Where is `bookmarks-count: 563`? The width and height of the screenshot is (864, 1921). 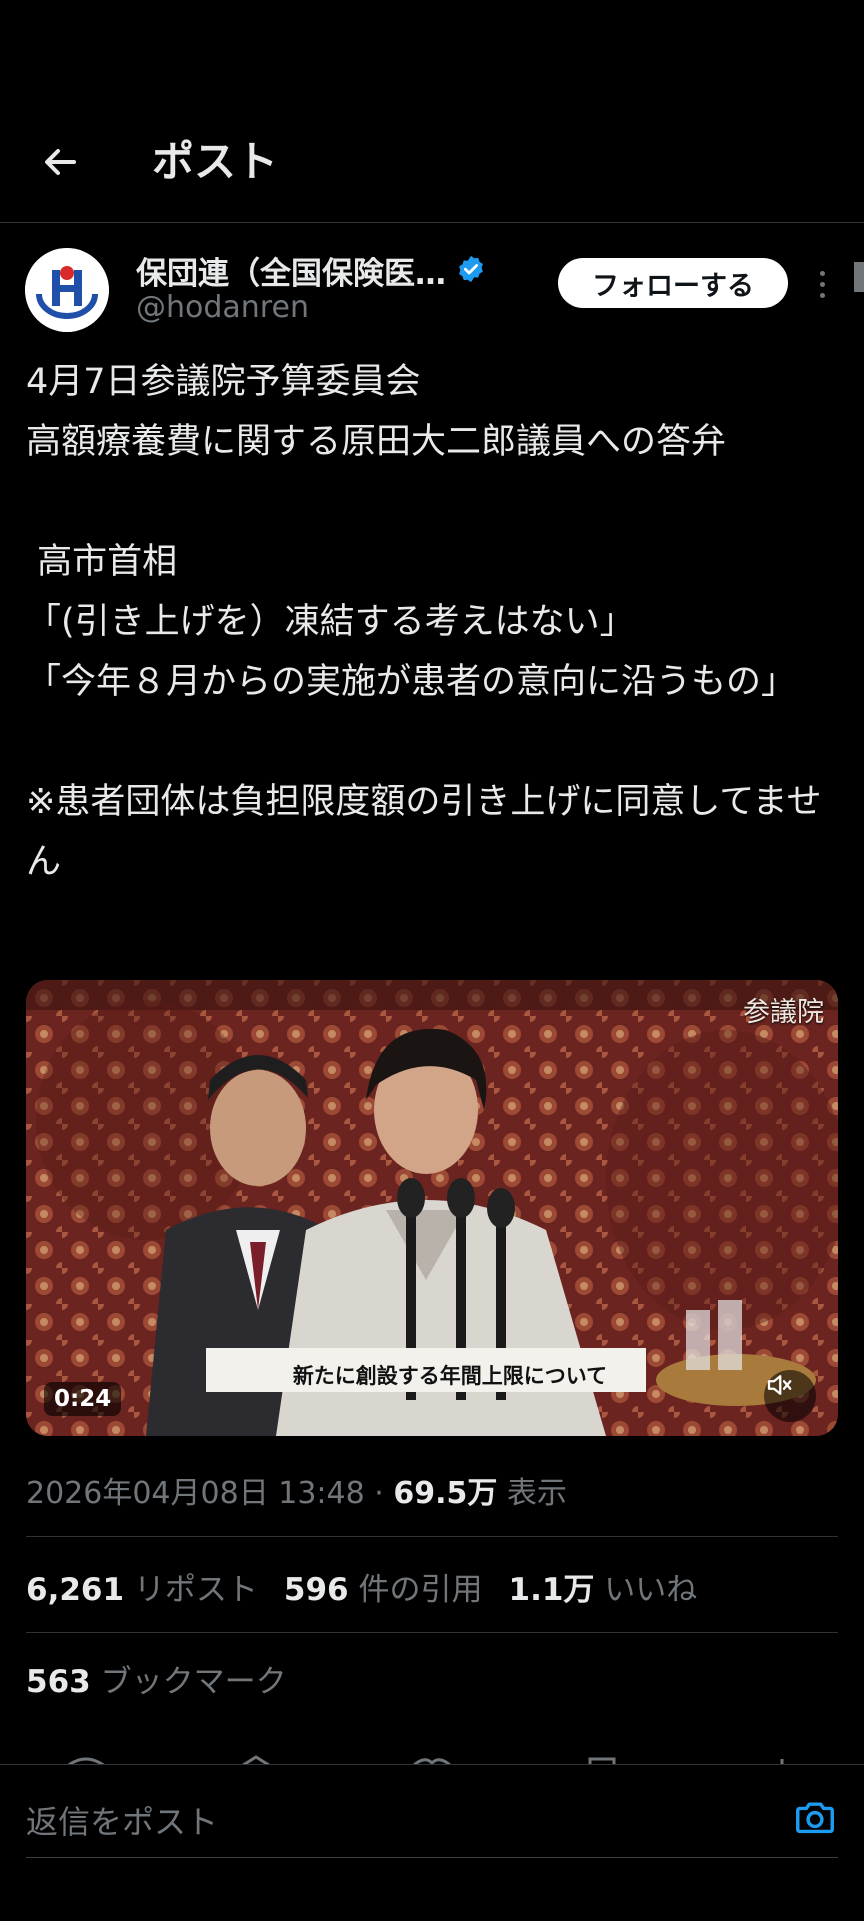
bookmarks-count: 563 is located at coordinates (58, 1682).